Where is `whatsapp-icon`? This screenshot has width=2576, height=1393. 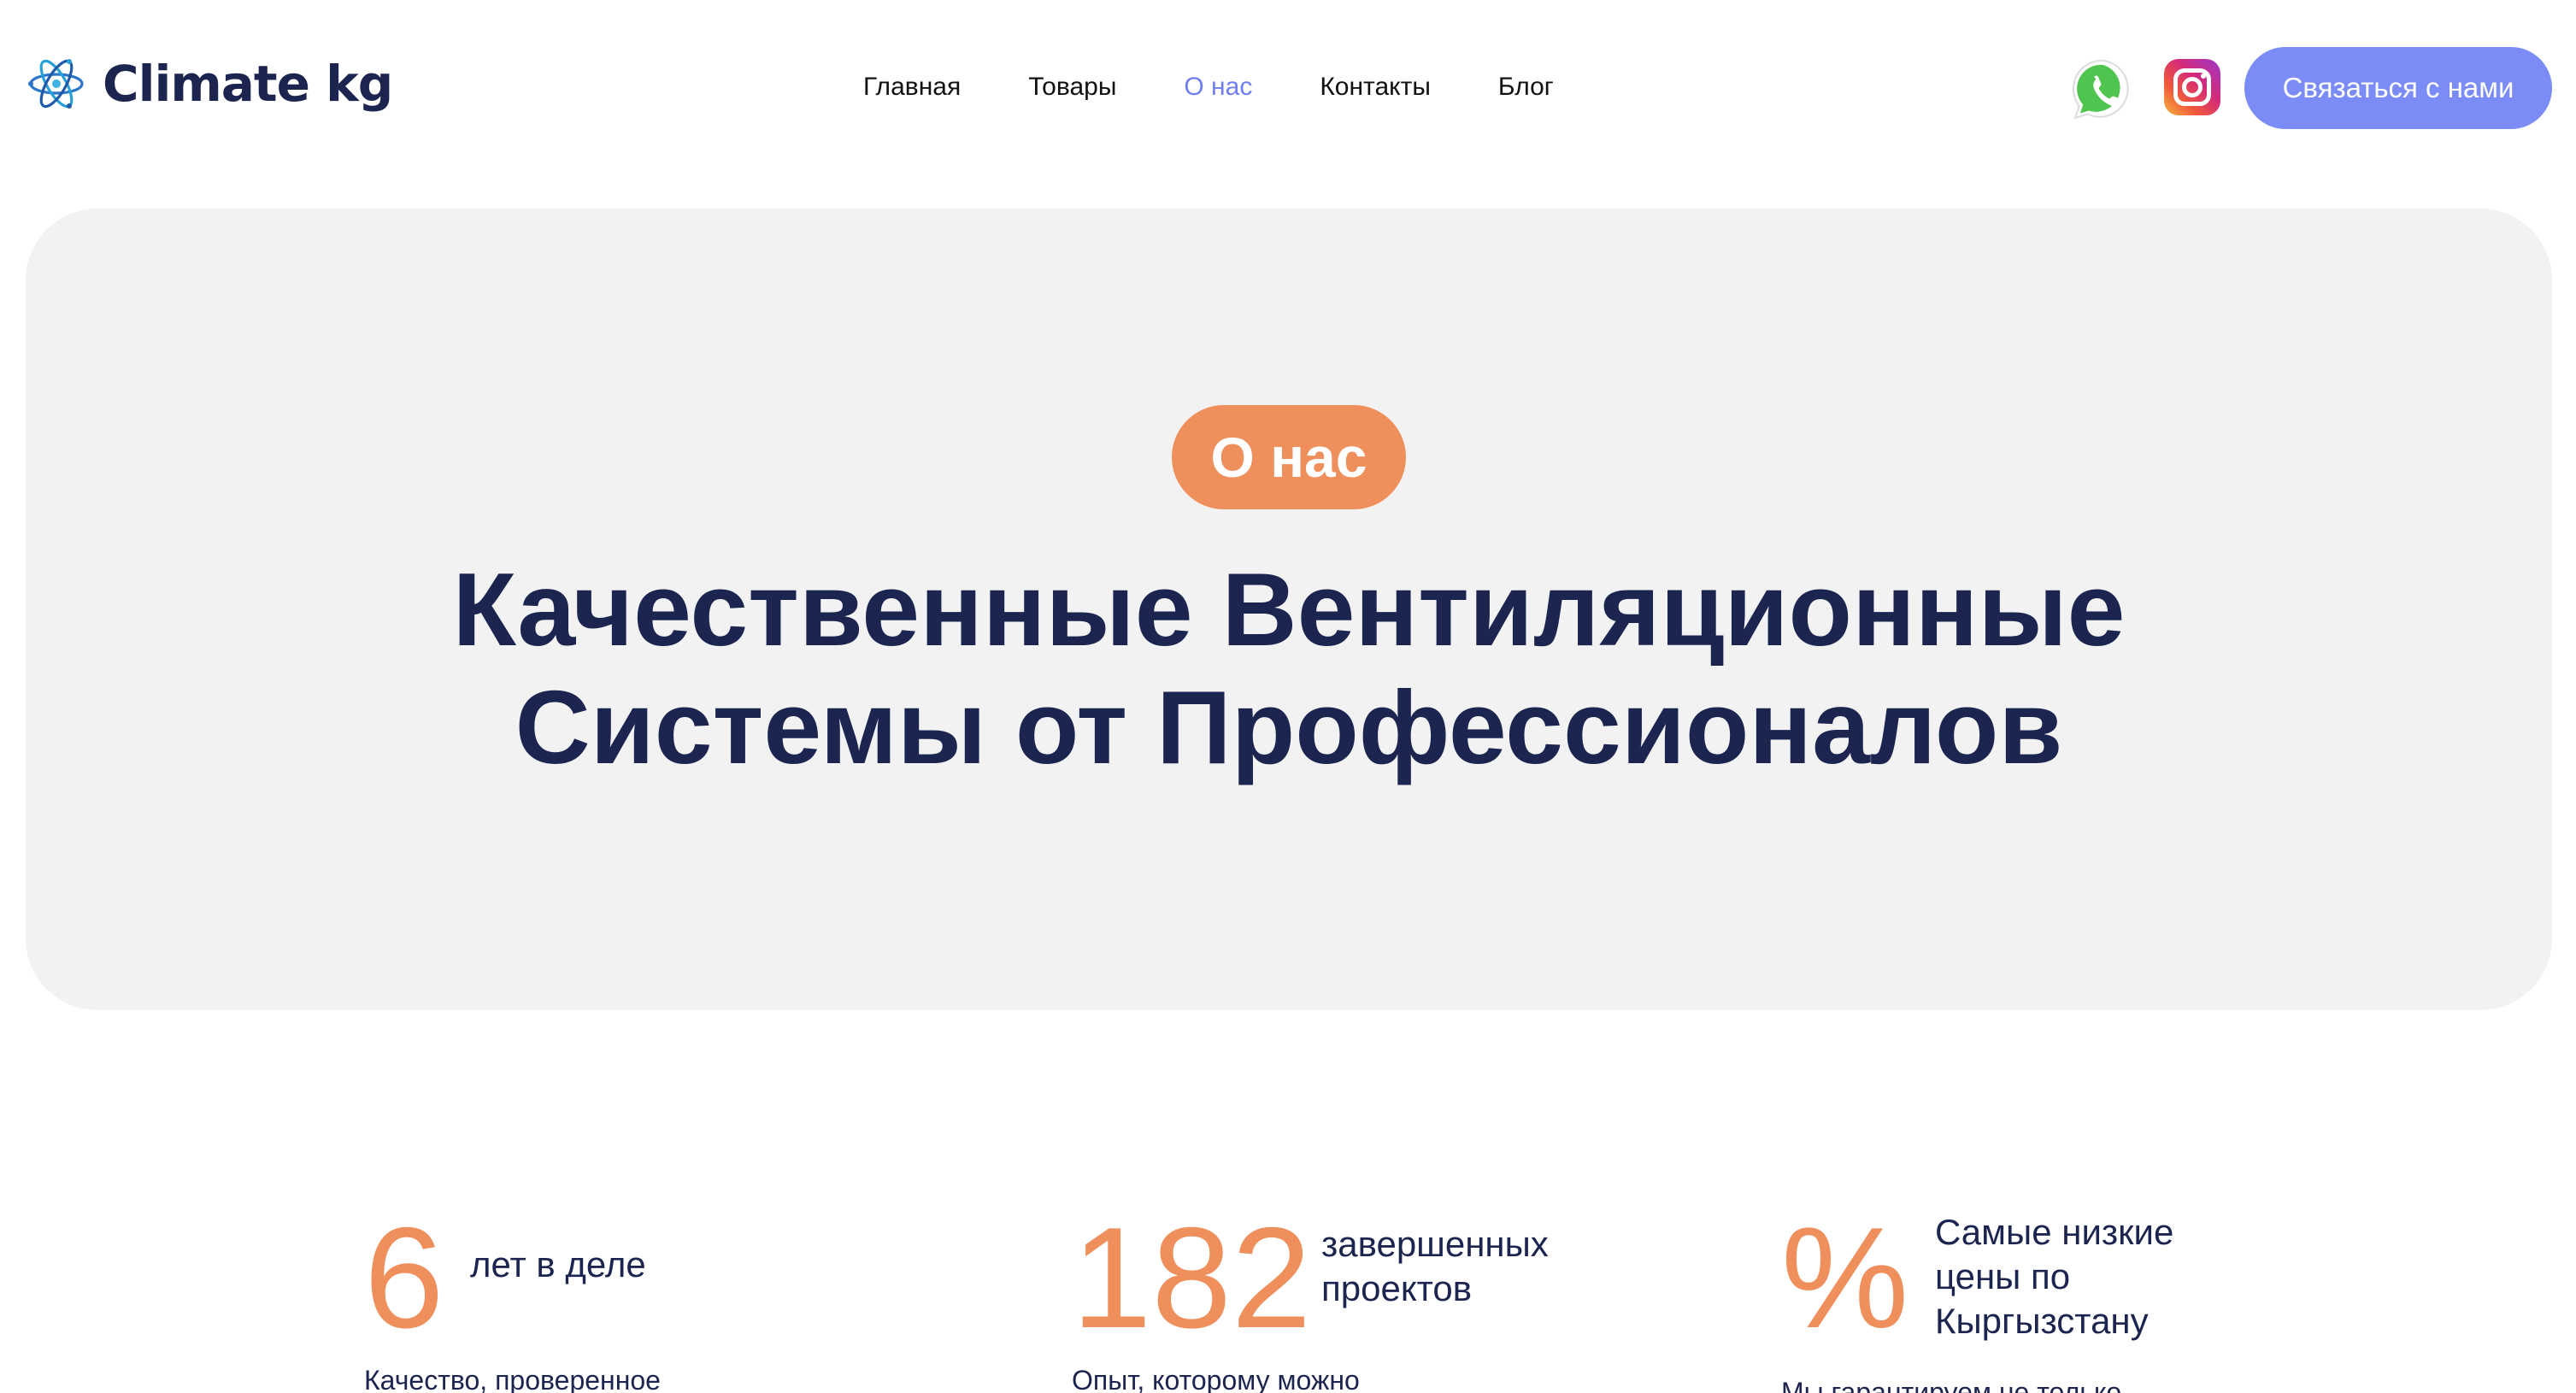
whatsapp-icon is located at coordinates (2103, 89).